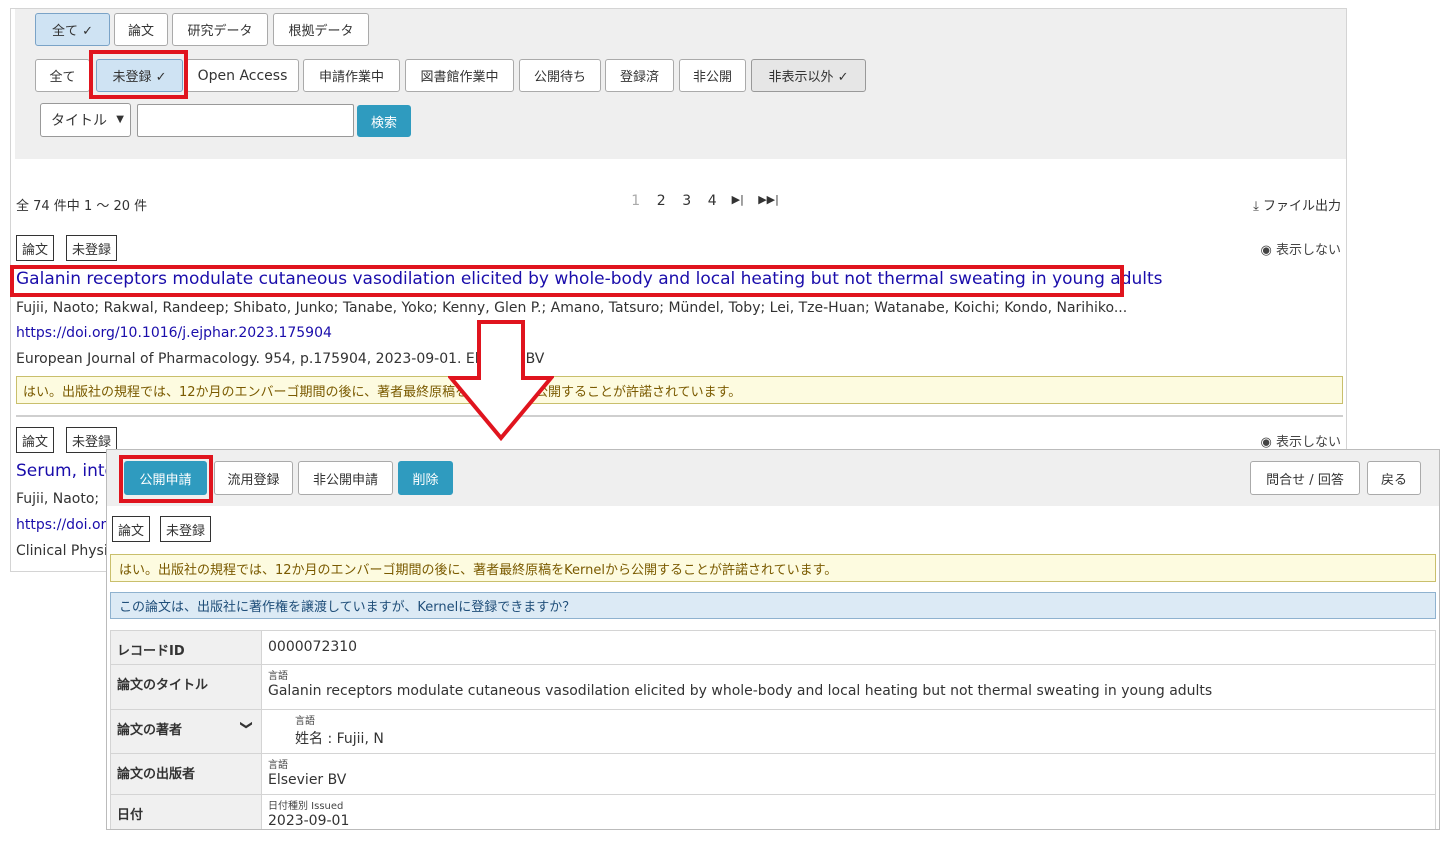 Image resolution: width=1447 pixels, height=841 pixels. Describe the element at coordinates (66, 551) in the screenshot. I see `record-journal: Clinical Physic` at that location.